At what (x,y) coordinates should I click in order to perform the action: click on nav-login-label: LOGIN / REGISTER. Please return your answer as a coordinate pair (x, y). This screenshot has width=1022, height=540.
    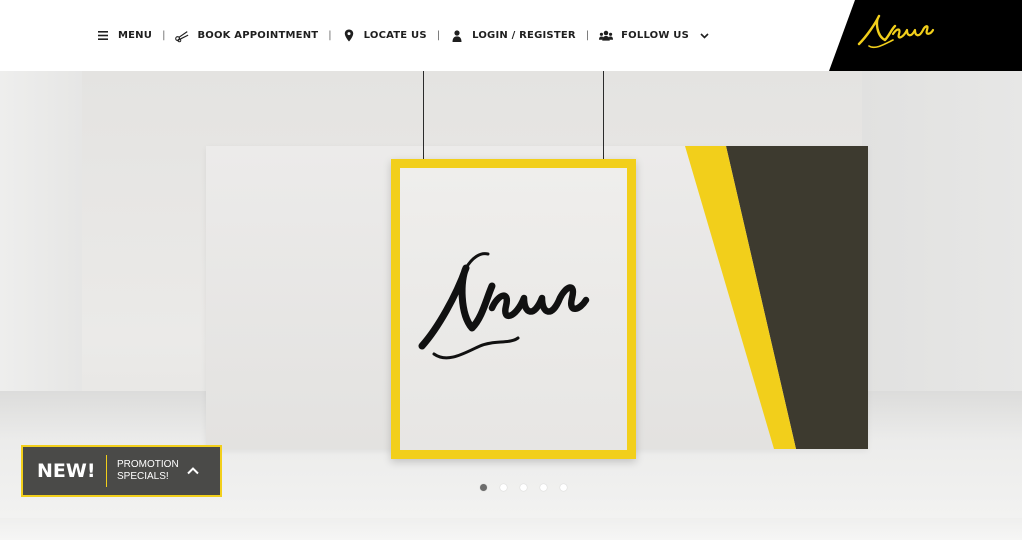
    Looking at the image, I should click on (524, 35).